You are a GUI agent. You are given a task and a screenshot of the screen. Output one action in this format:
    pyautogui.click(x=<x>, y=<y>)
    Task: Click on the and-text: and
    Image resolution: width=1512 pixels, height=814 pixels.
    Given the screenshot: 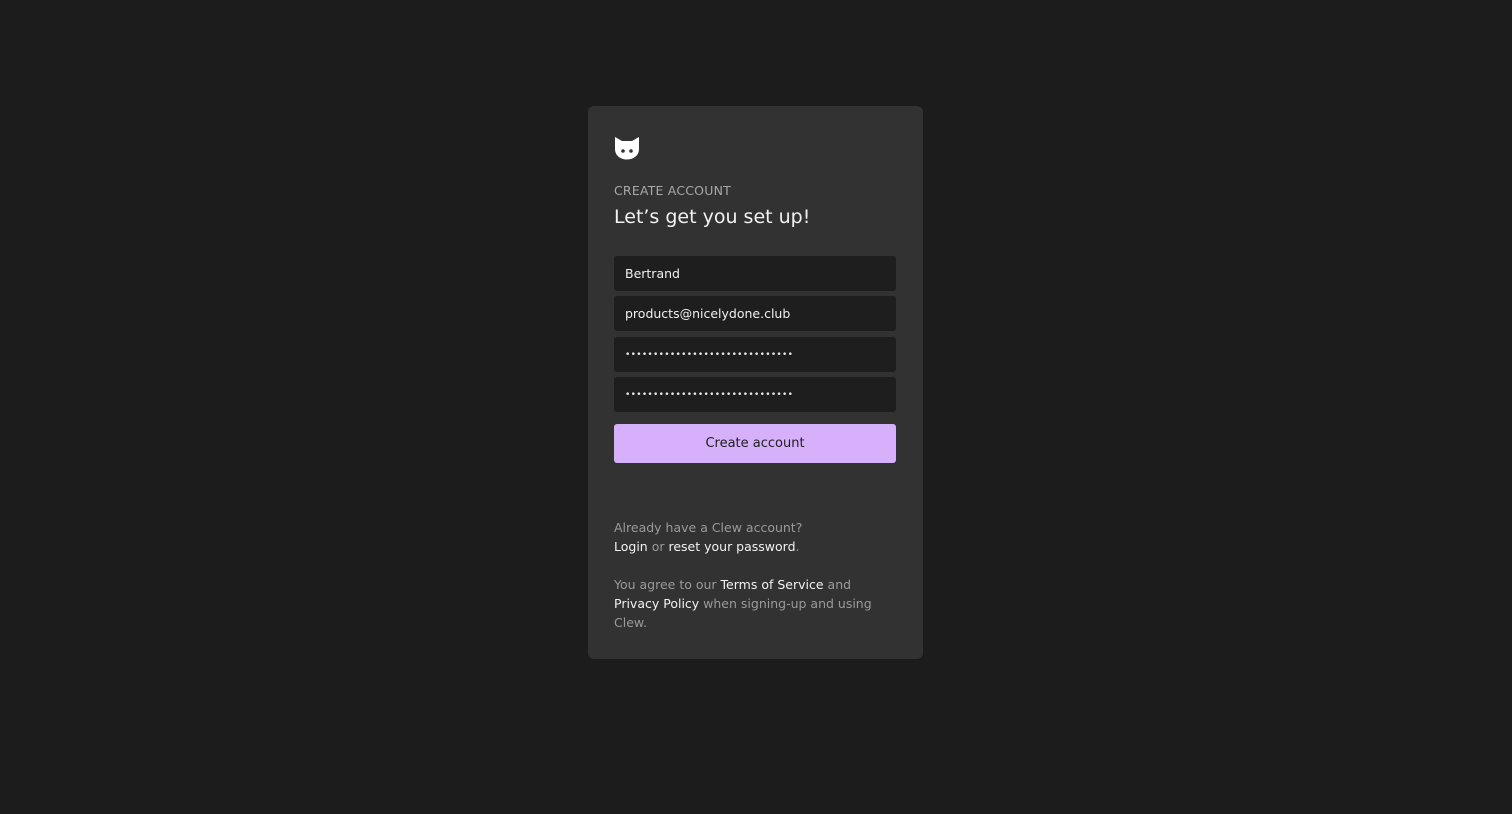 What is the action you would take?
    pyautogui.click(x=839, y=584)
    